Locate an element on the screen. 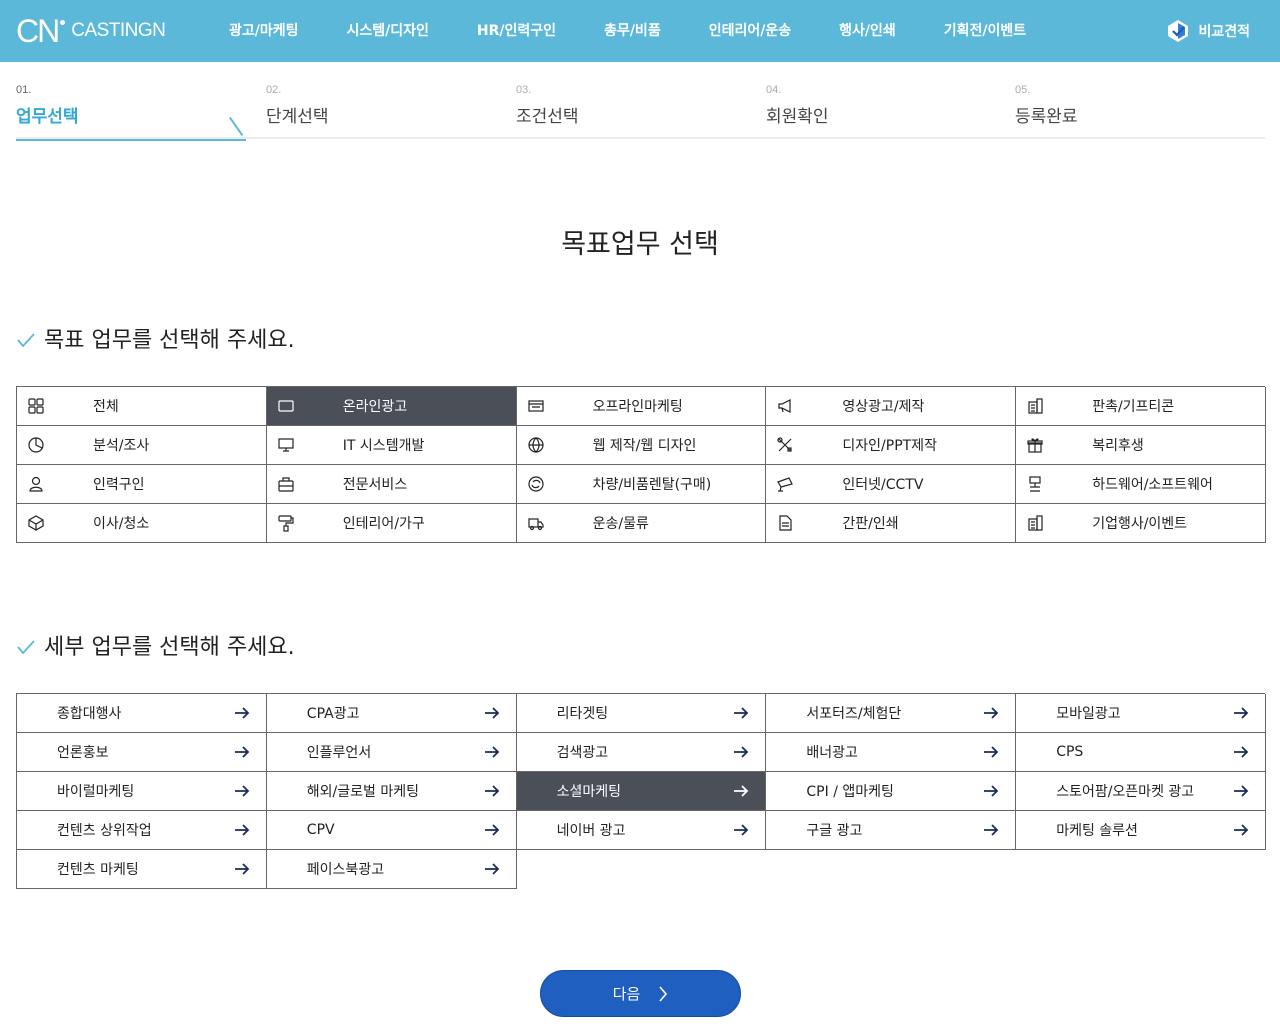 The image size is (1280, 1029). detail-task-label: 서포터즈/체험단 is located at coordinates (854, 714).